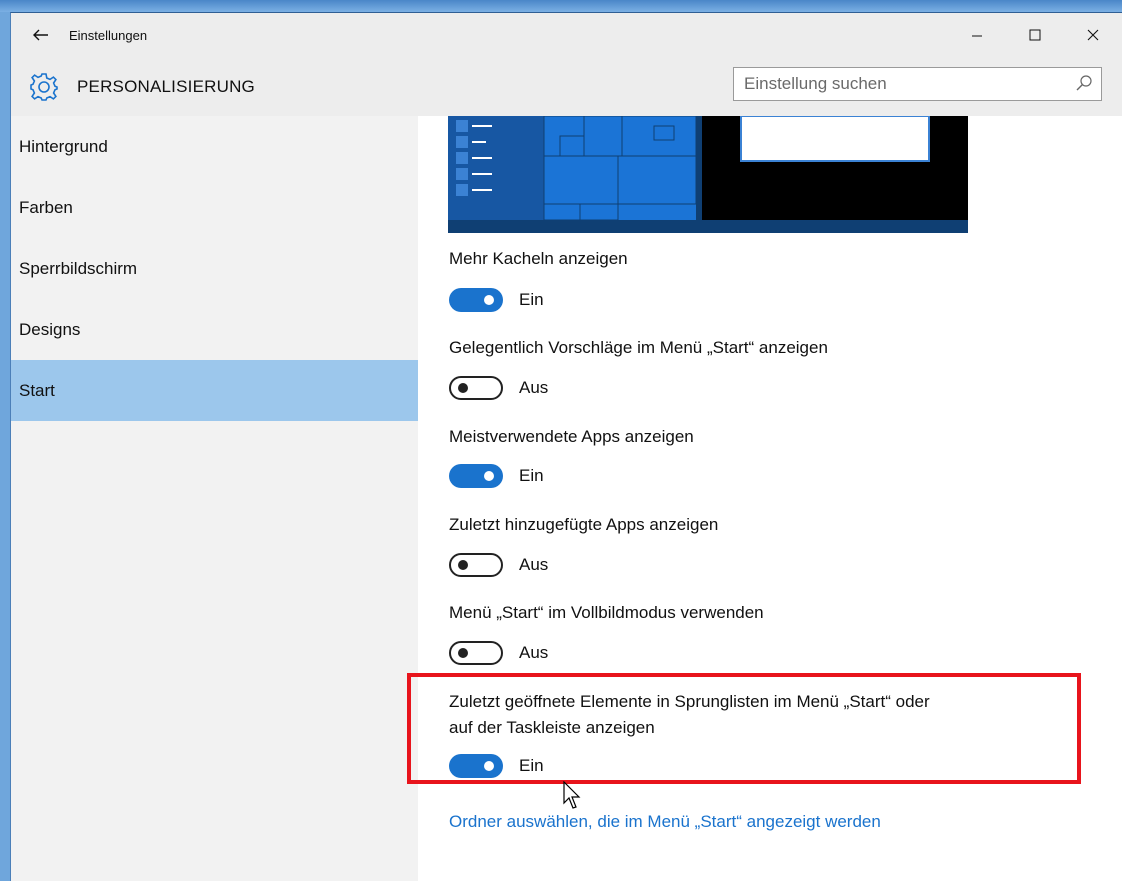  Describe the element at coordinates (214, 207) in the screenshot. I see `sidebar-item-farben: Farben` at that location.